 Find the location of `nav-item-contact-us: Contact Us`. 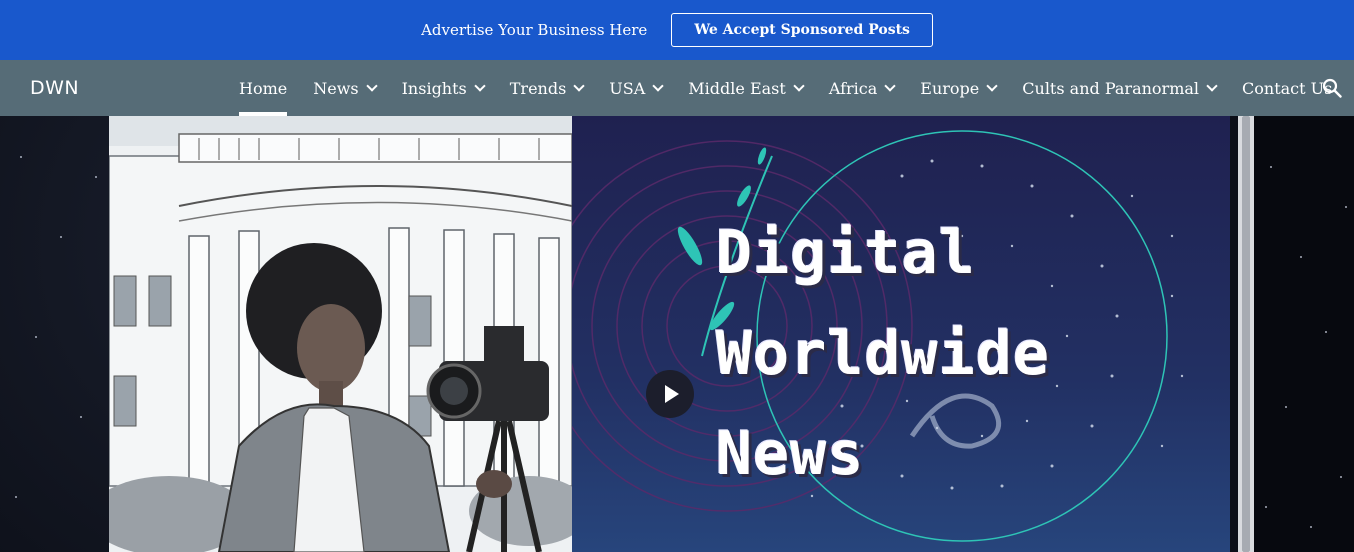

nav-item-contact-us: Contact Us is located at coordinates (1287, 88).